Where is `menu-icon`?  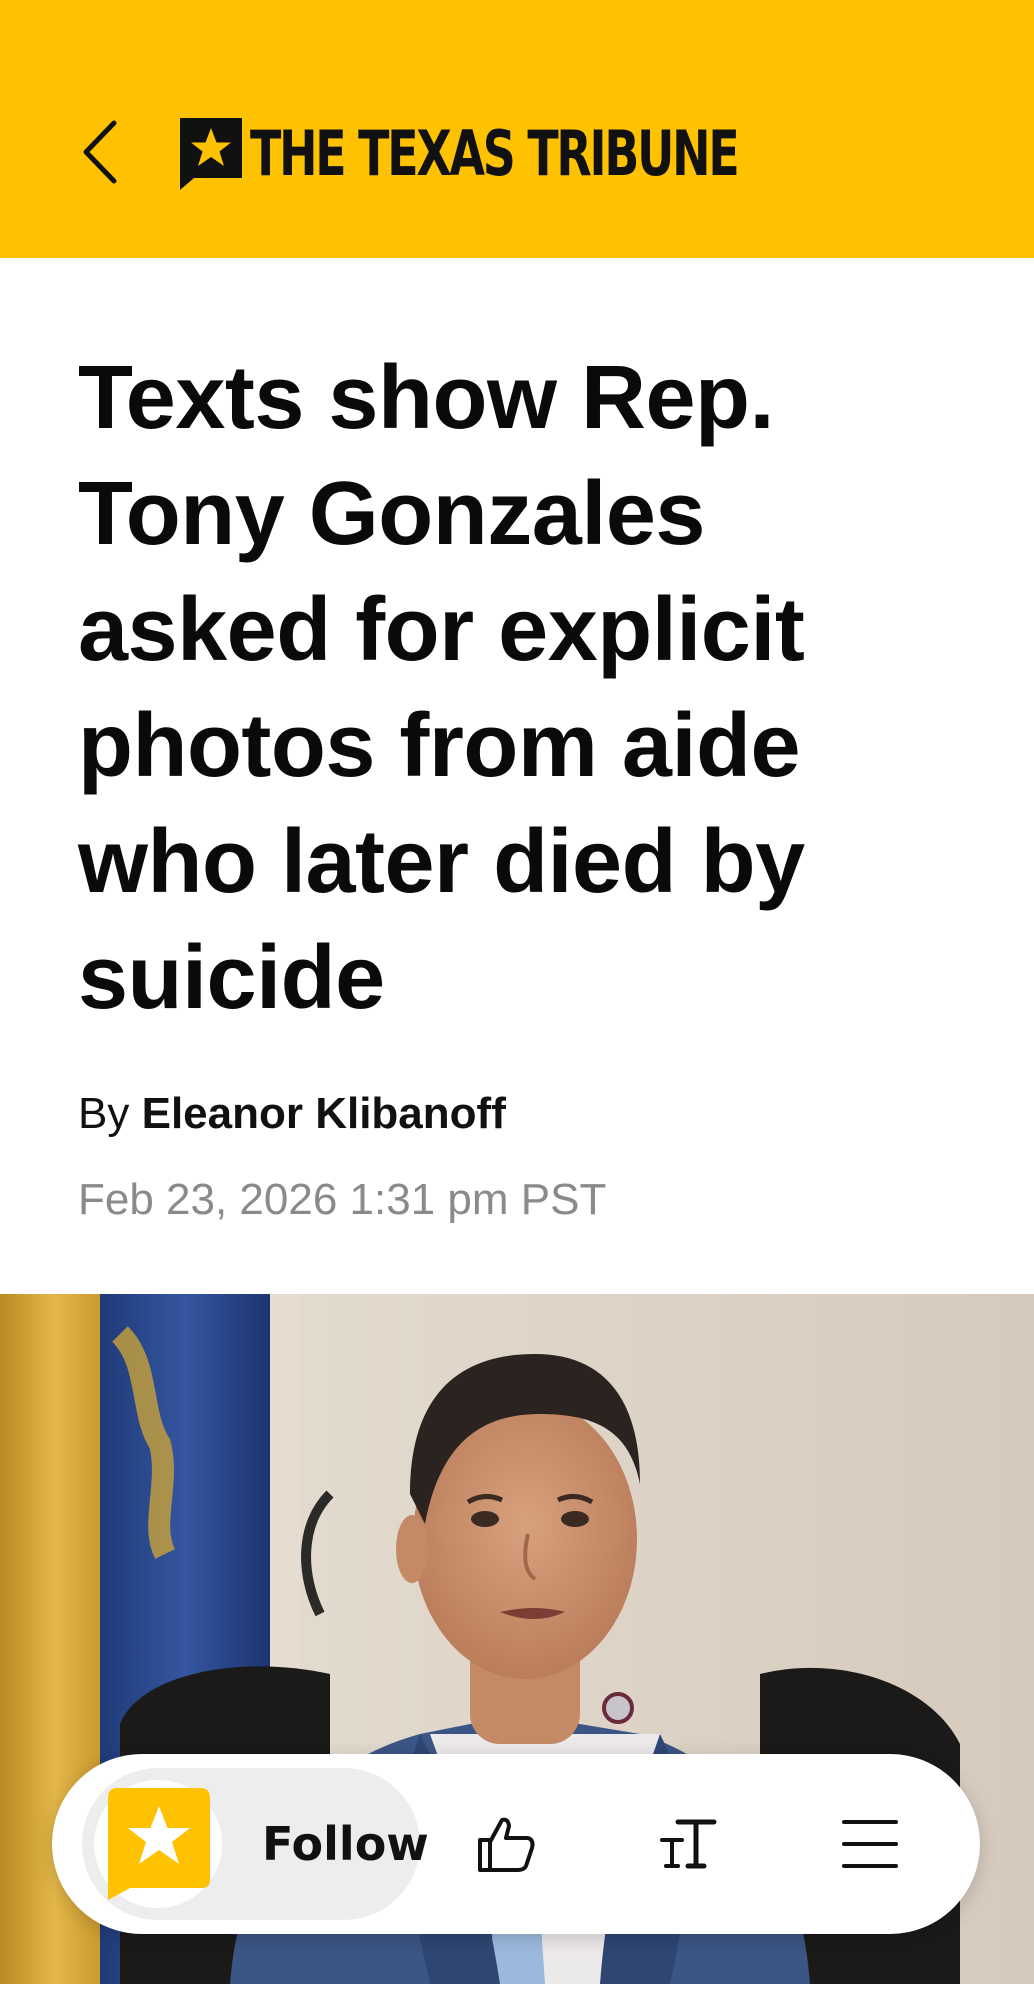
menu-icon is located at coordinates (870, 1844).